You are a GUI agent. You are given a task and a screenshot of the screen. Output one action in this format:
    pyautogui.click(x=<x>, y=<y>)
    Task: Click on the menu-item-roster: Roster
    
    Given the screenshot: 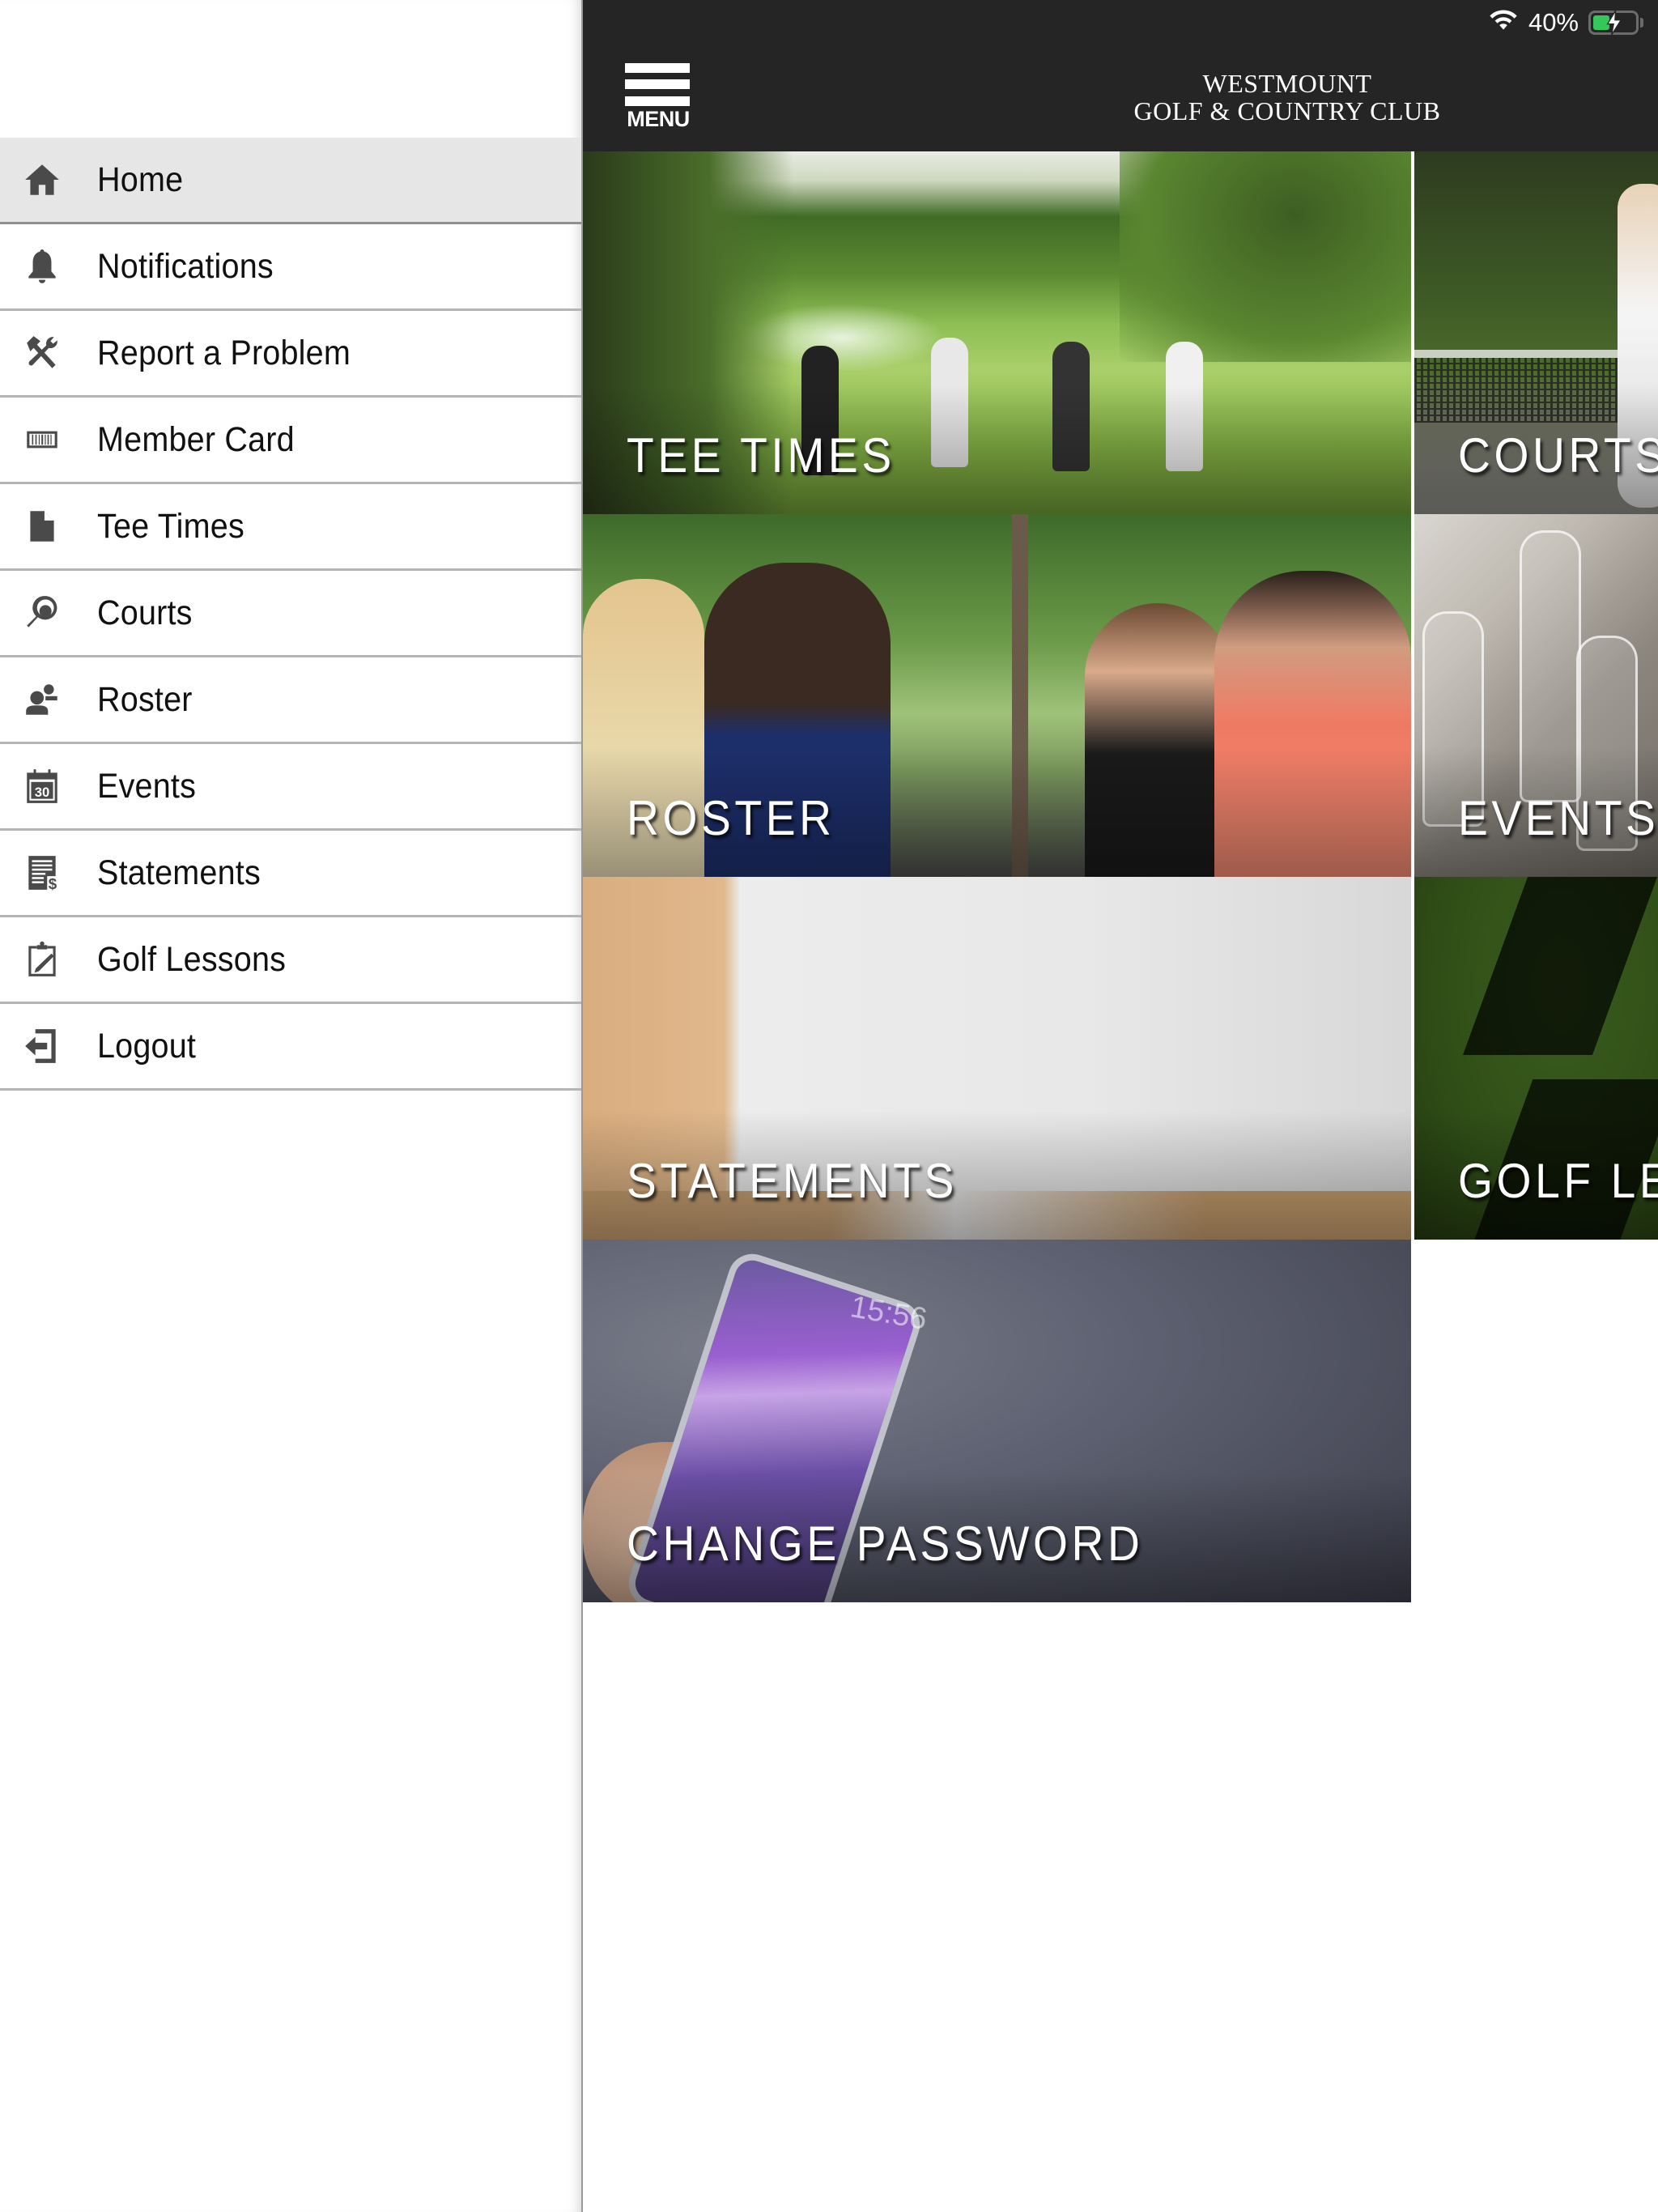 What is the action you would take?
    pyautogui.click(x=290, y=701)
    